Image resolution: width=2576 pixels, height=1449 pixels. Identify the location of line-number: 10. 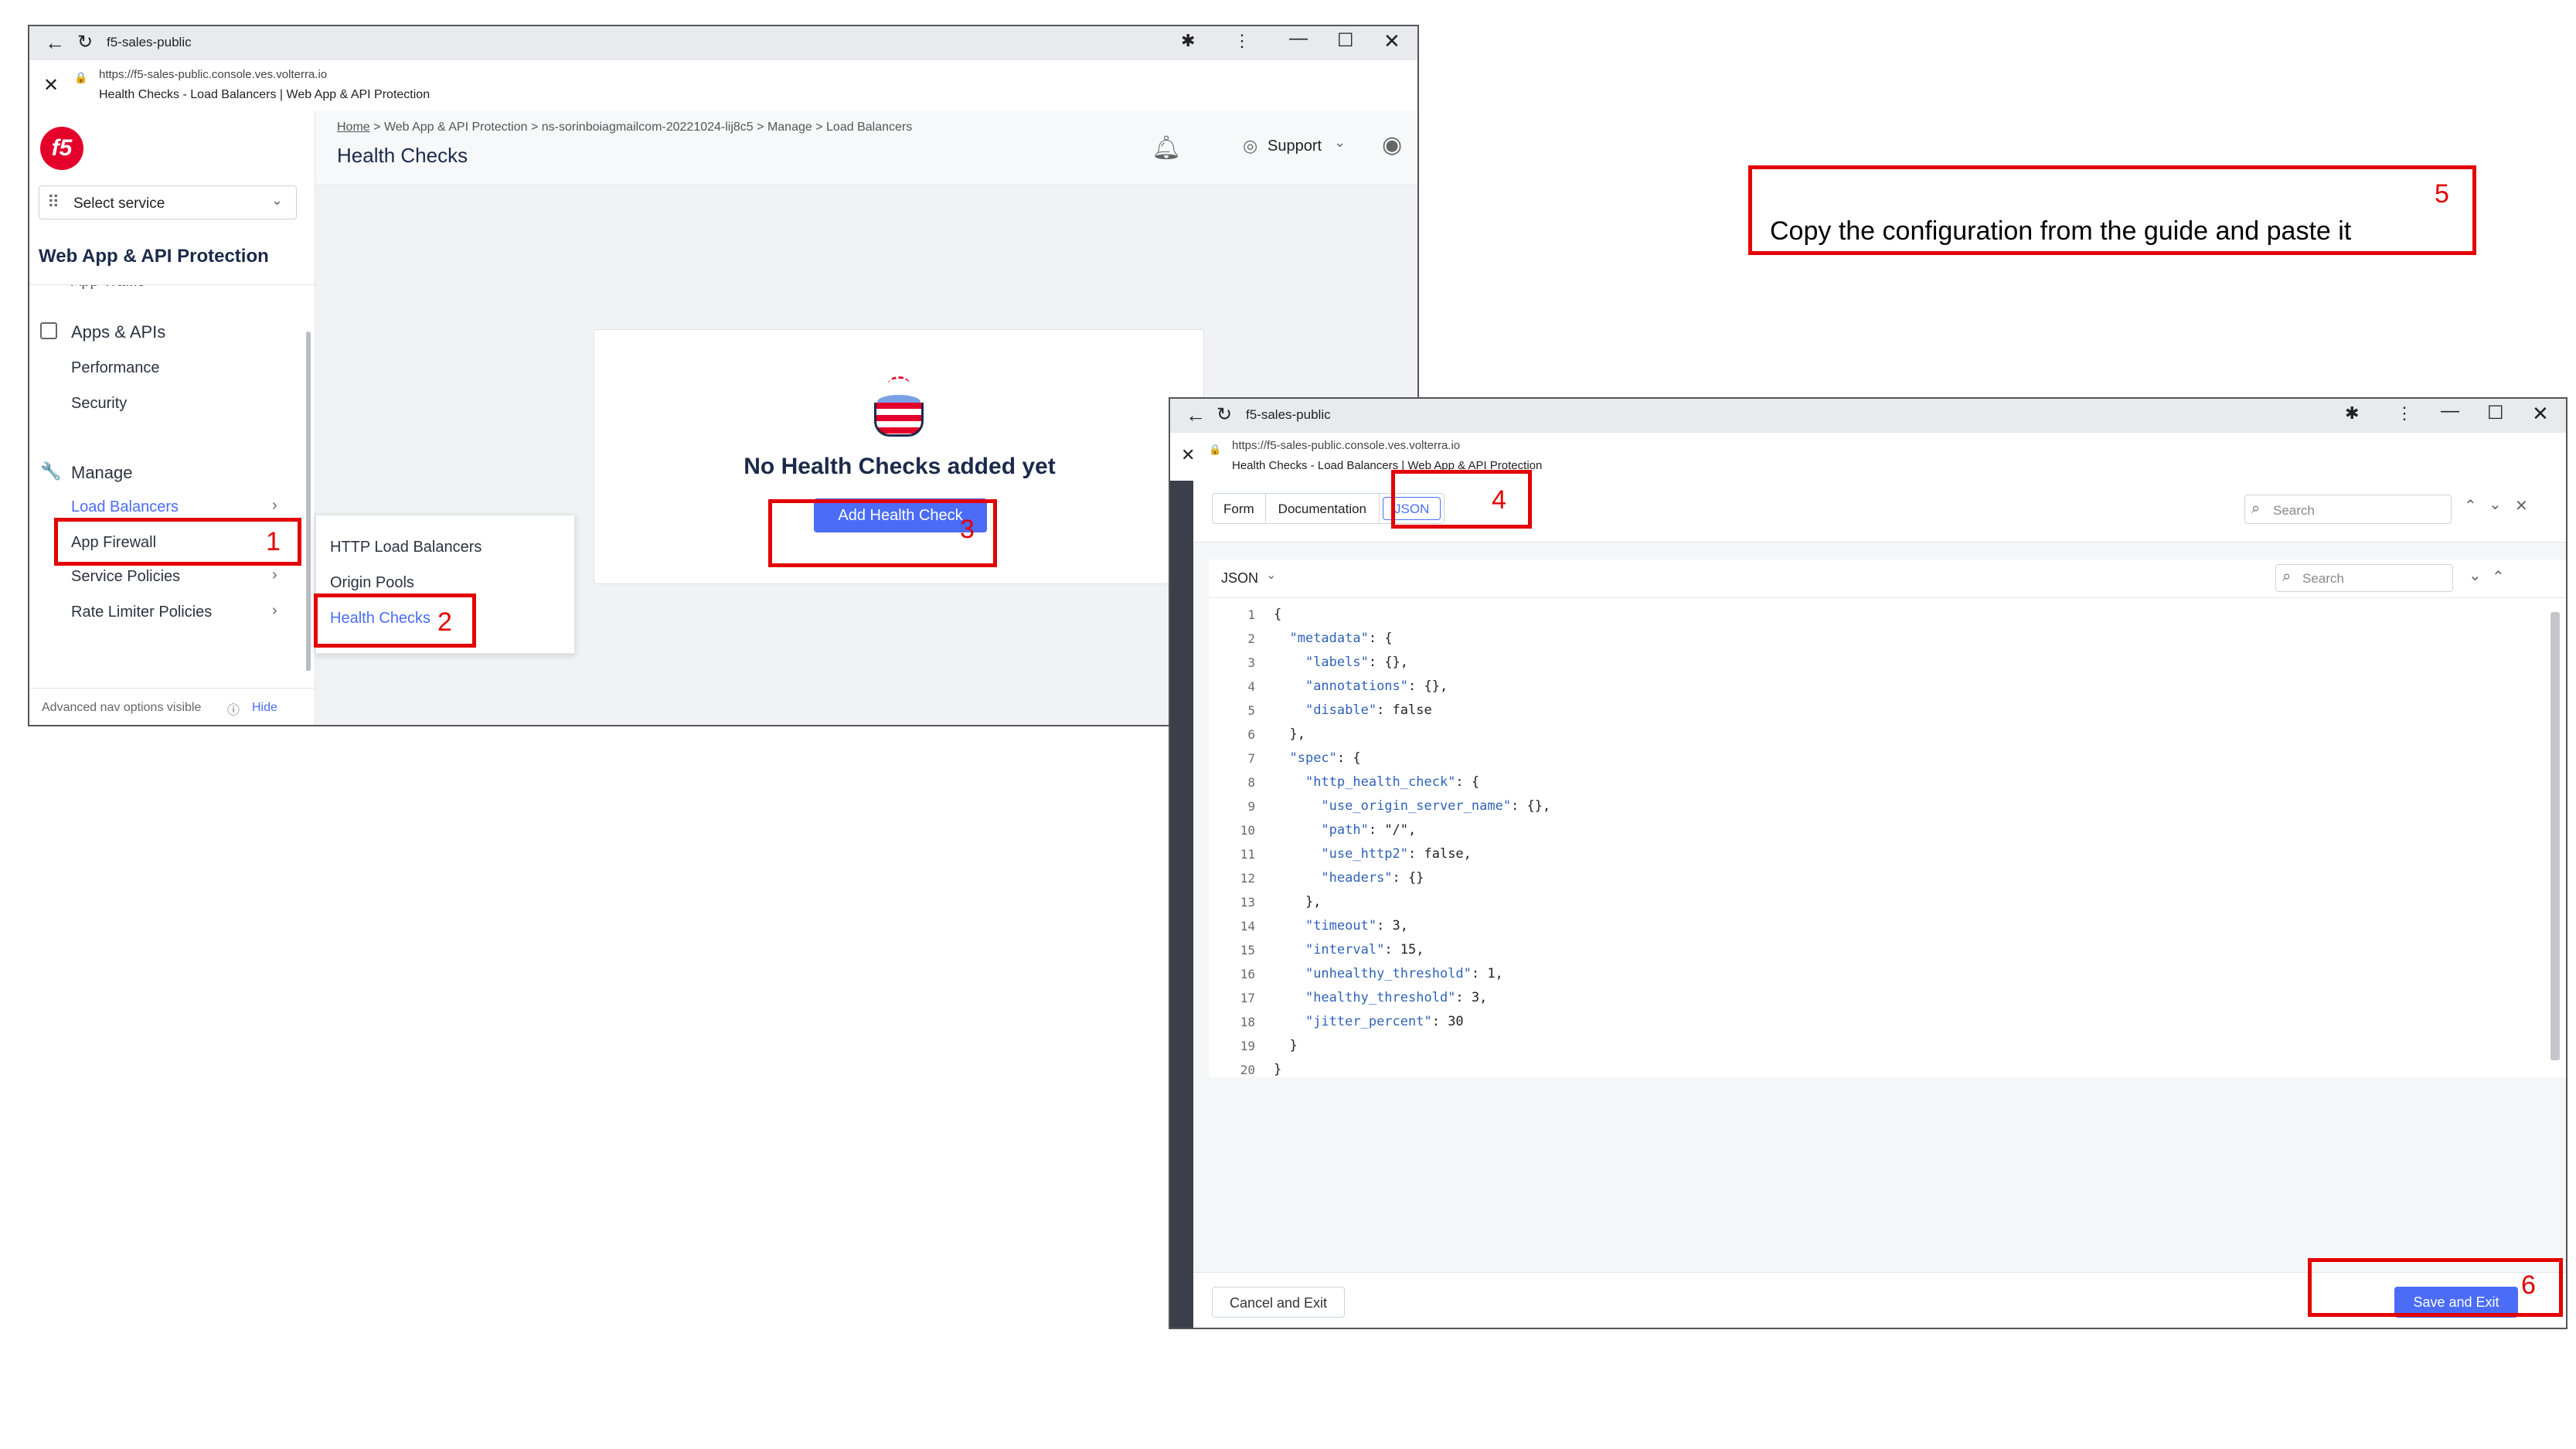
(1247, 830).